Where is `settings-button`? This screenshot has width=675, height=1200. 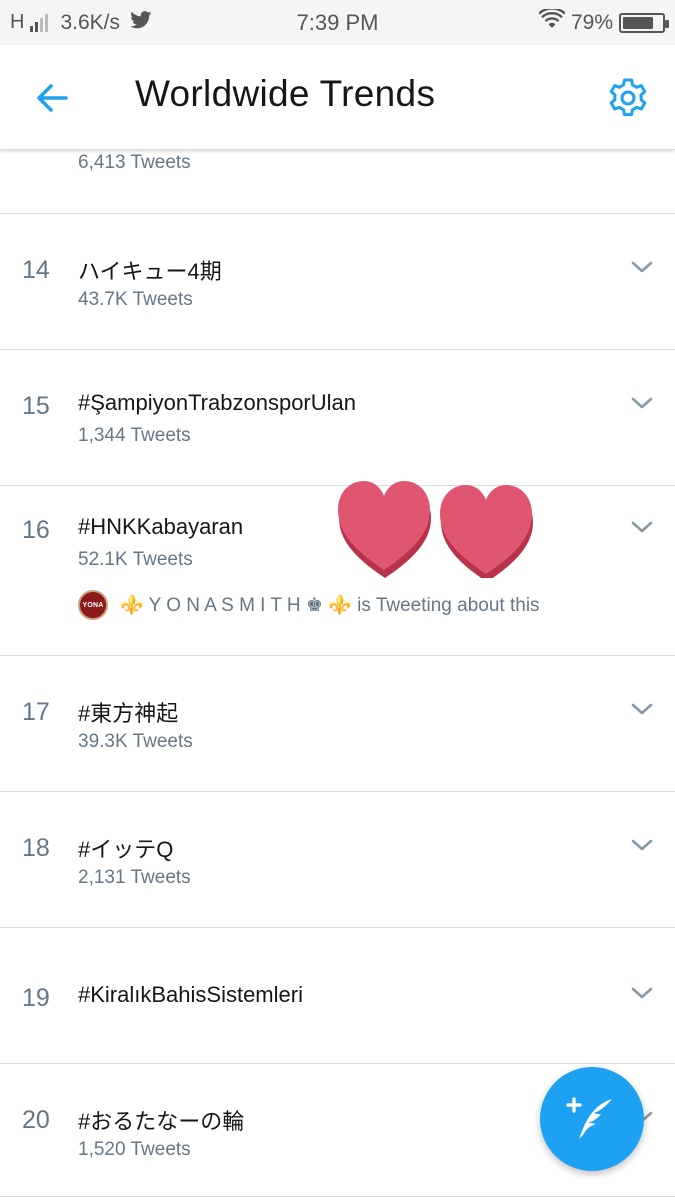 settings-button is located at coordinates (628, 98).